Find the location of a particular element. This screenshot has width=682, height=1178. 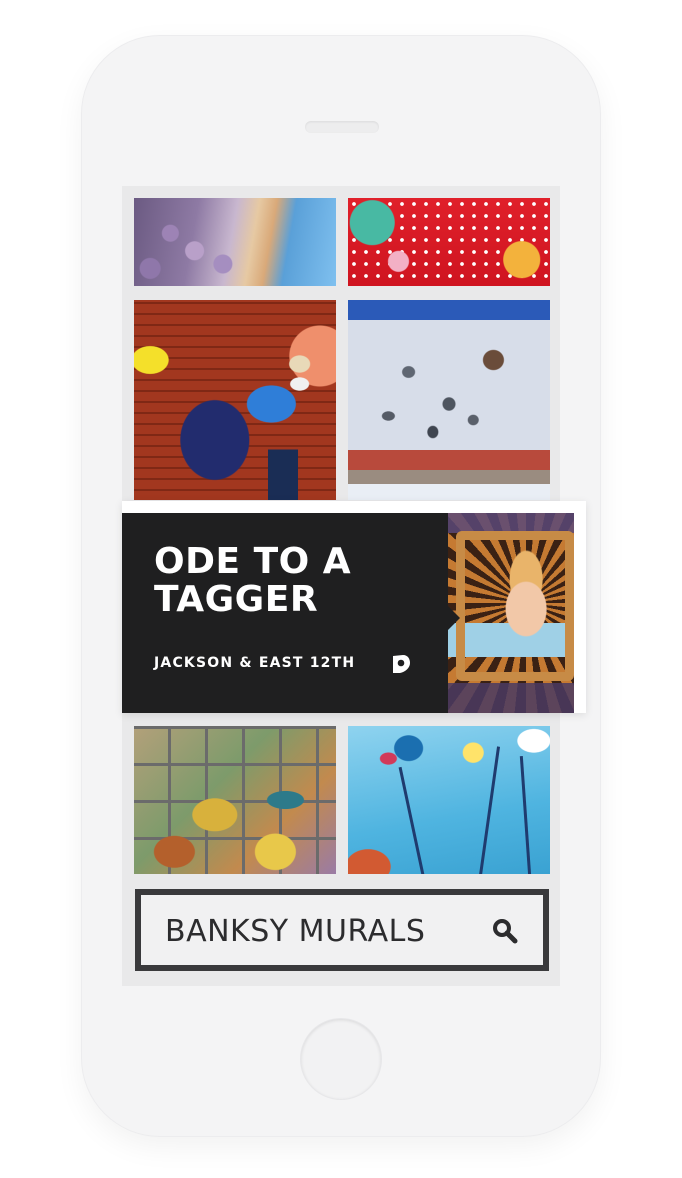

featured-image-tv-frame is located at coordinates (515, 606).